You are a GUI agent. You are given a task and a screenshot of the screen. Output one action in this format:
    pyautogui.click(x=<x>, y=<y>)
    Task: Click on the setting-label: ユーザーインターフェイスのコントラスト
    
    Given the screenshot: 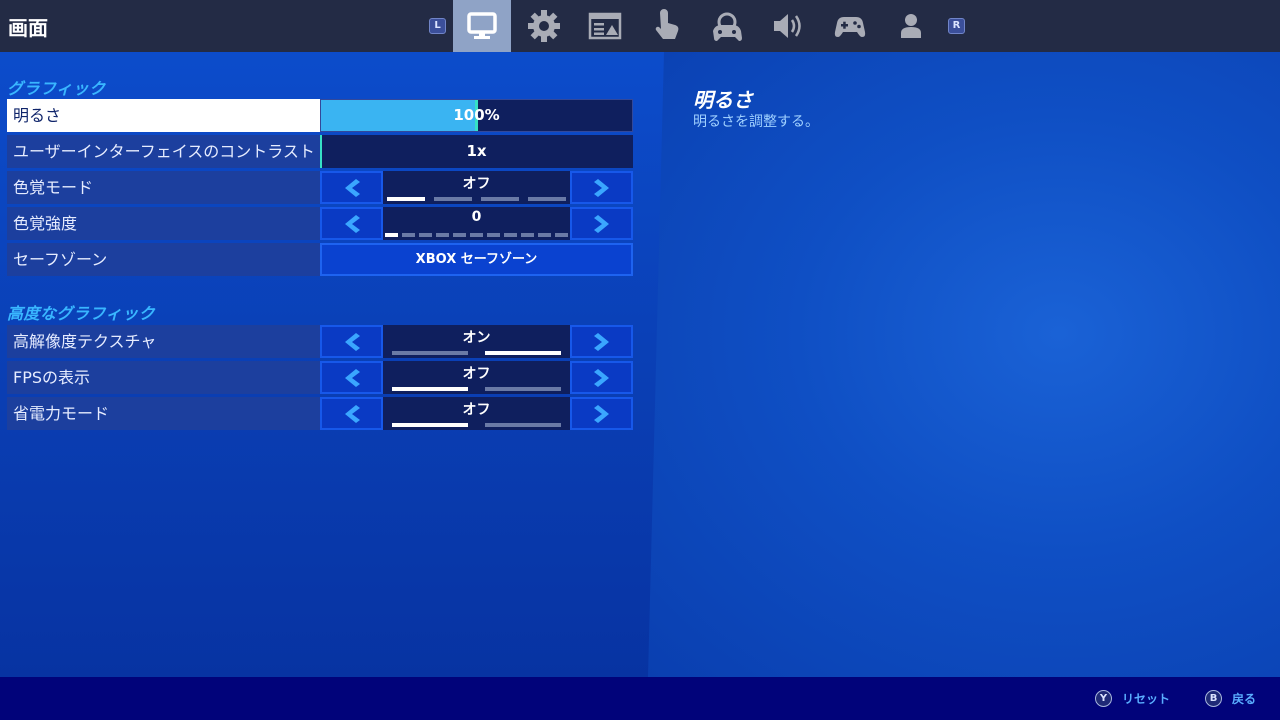 What is the action you would take?
    pyautogui.click(x=163, y=151)
    